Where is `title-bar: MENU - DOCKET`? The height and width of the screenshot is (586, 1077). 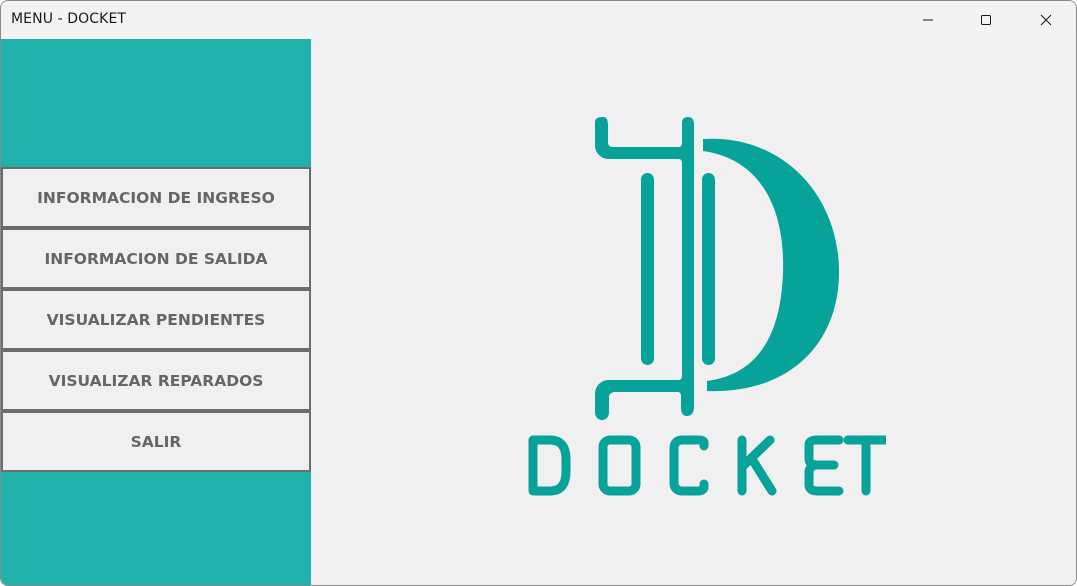 title-bar: MENU - DOCKET is located at coordinates (538, 20).